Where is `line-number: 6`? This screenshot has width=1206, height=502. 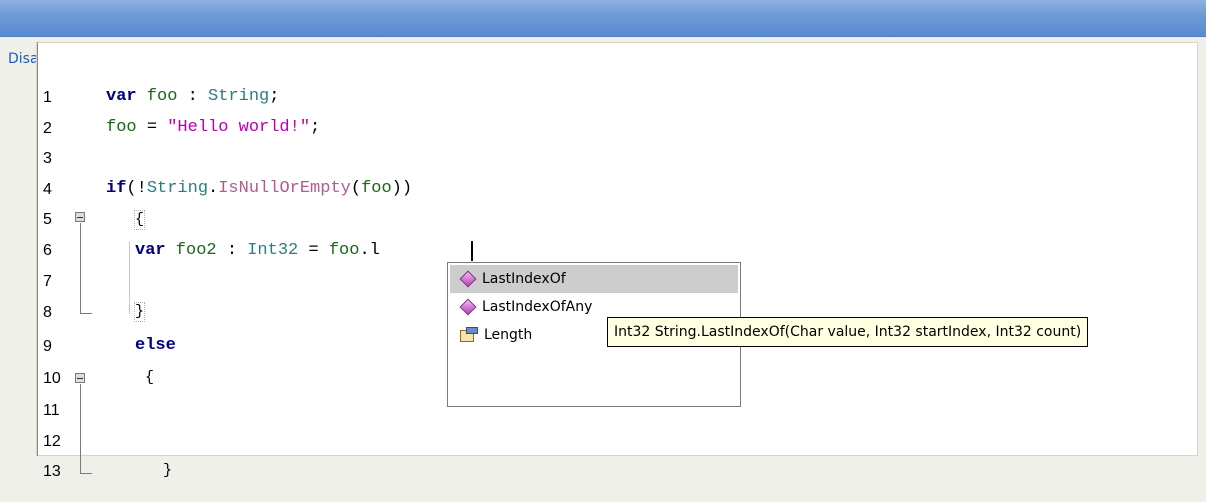
line-number: 6 is located at coordinates (47, 250).